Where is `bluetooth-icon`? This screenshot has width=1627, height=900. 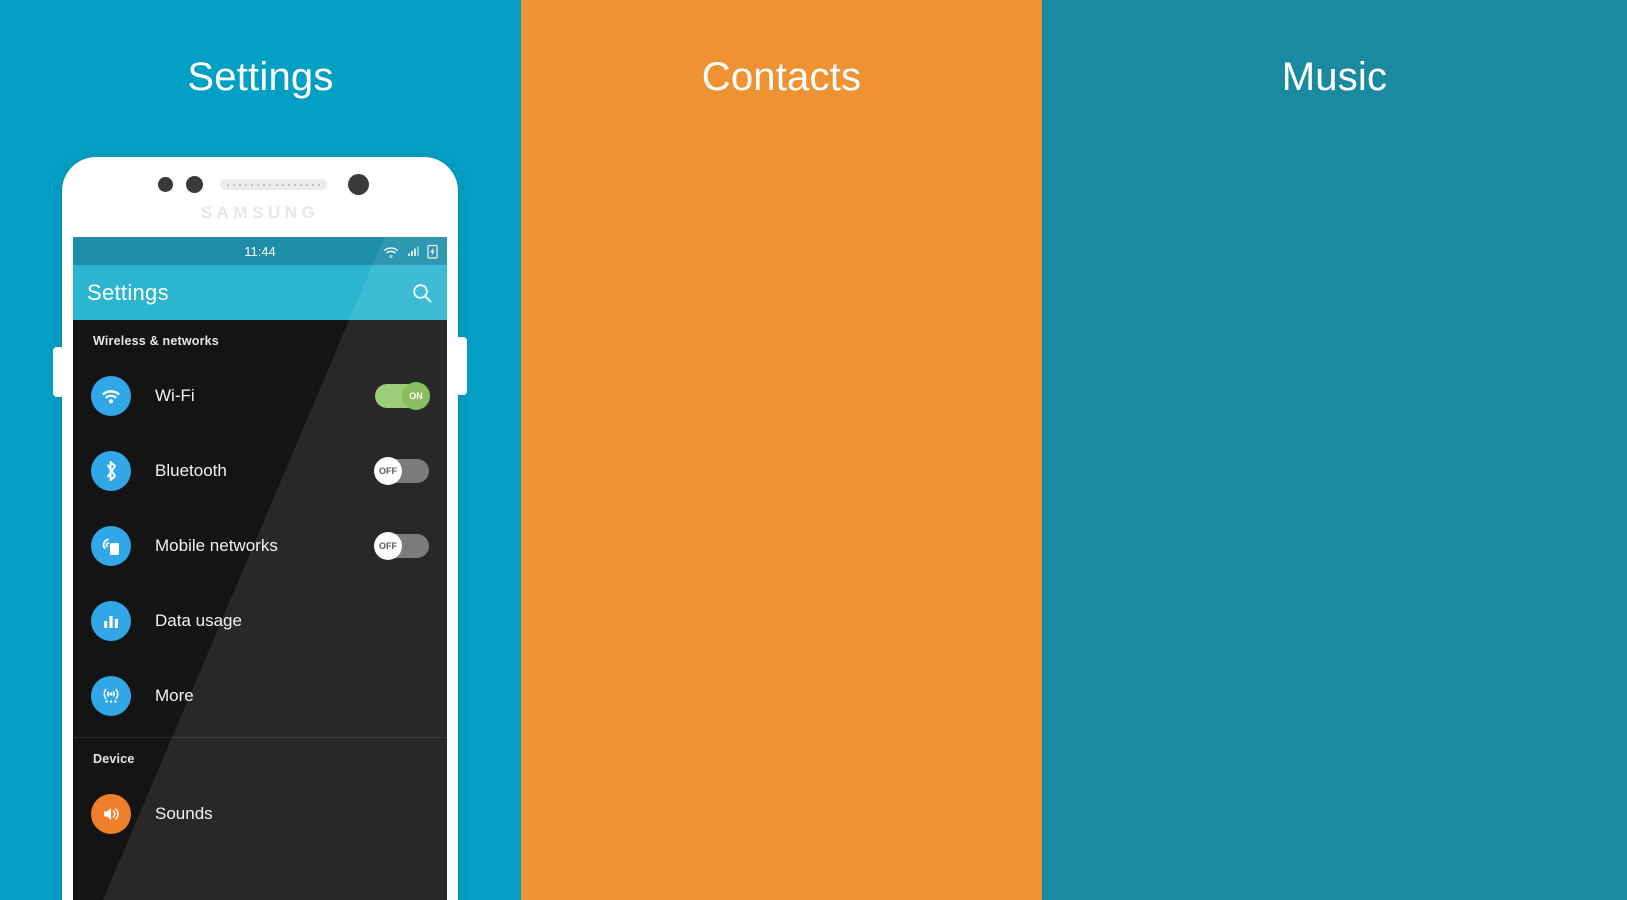 bluetooth-icon is located at coordinates (111, 470).